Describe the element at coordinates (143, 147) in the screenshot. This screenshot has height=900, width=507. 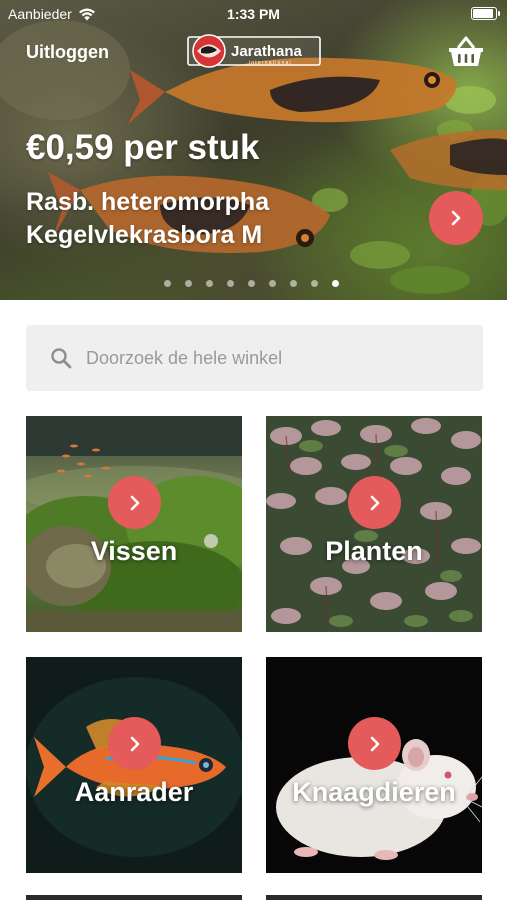
I see `promo-price: €0,59 per stuk` at that location.